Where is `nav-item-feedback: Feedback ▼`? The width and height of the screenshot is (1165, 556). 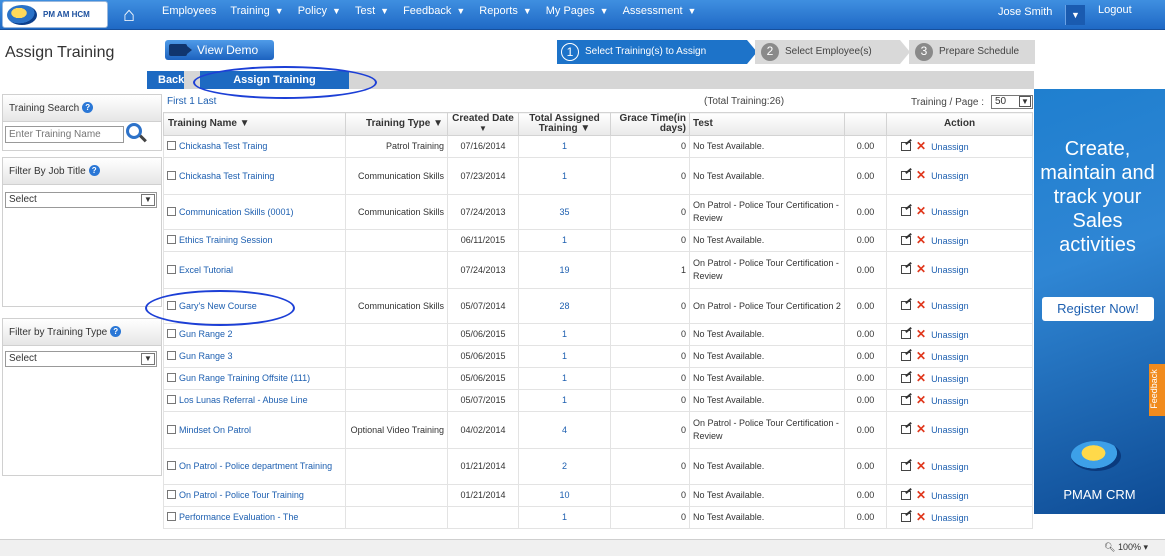
nav-item-feedback: Feedback ▼ is located at coordinates (437, 15).